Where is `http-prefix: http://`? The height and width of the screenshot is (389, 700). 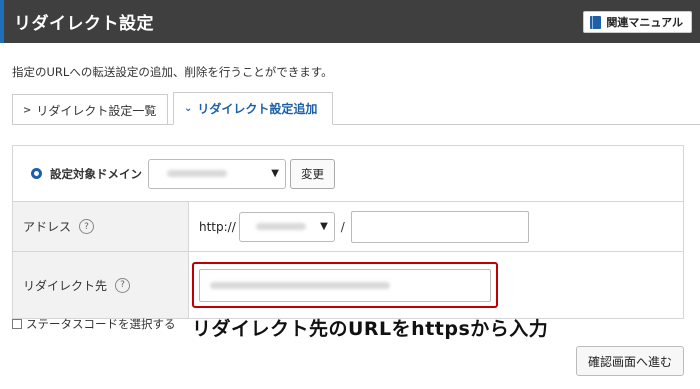 http-prefix: http:// is located at coordinates (217, 226).